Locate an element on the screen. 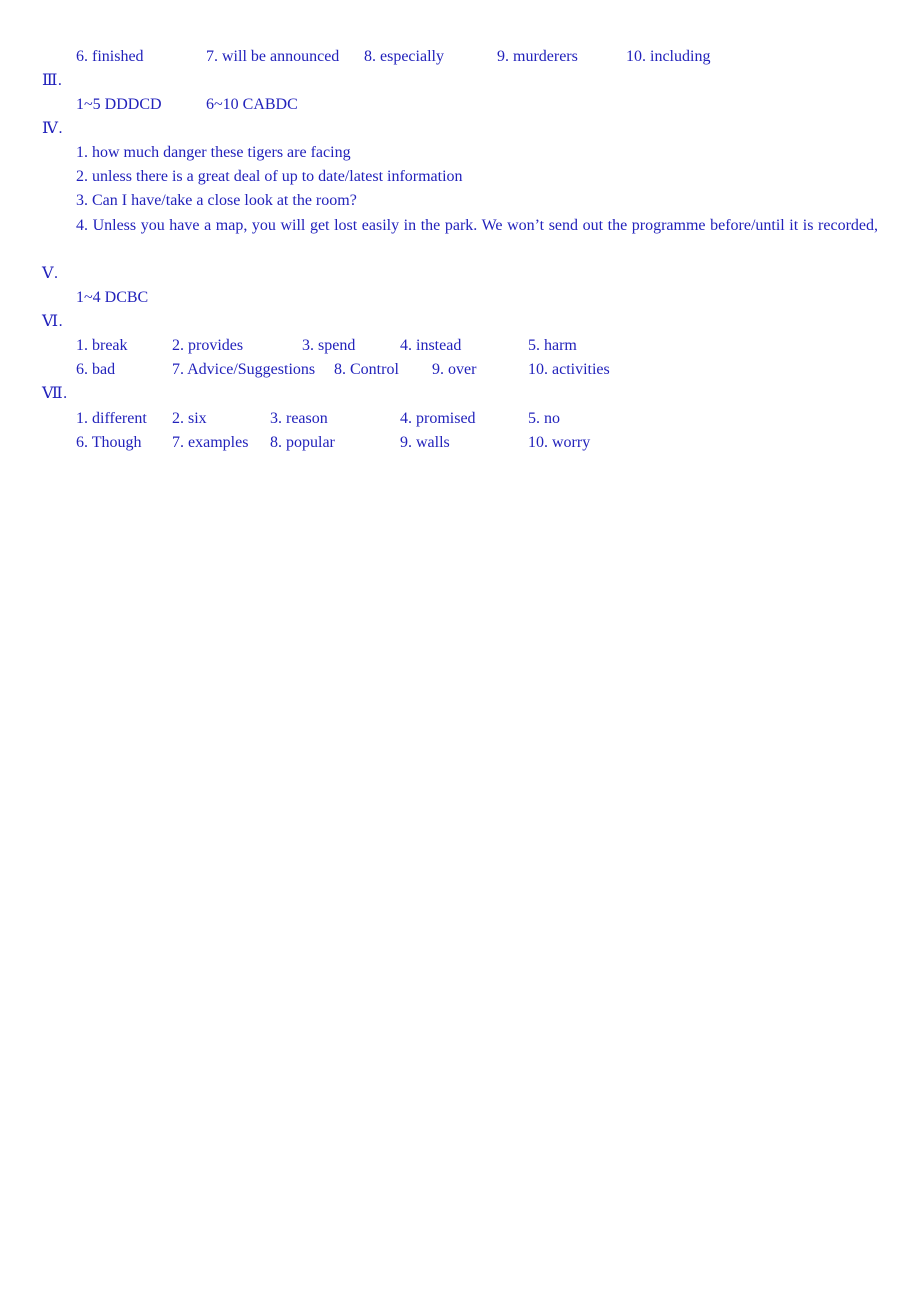 Image resolution: width=920 pixels, height=1302 pixels. answer-item-9: 9. murderers is located at coordinates (537, 56).